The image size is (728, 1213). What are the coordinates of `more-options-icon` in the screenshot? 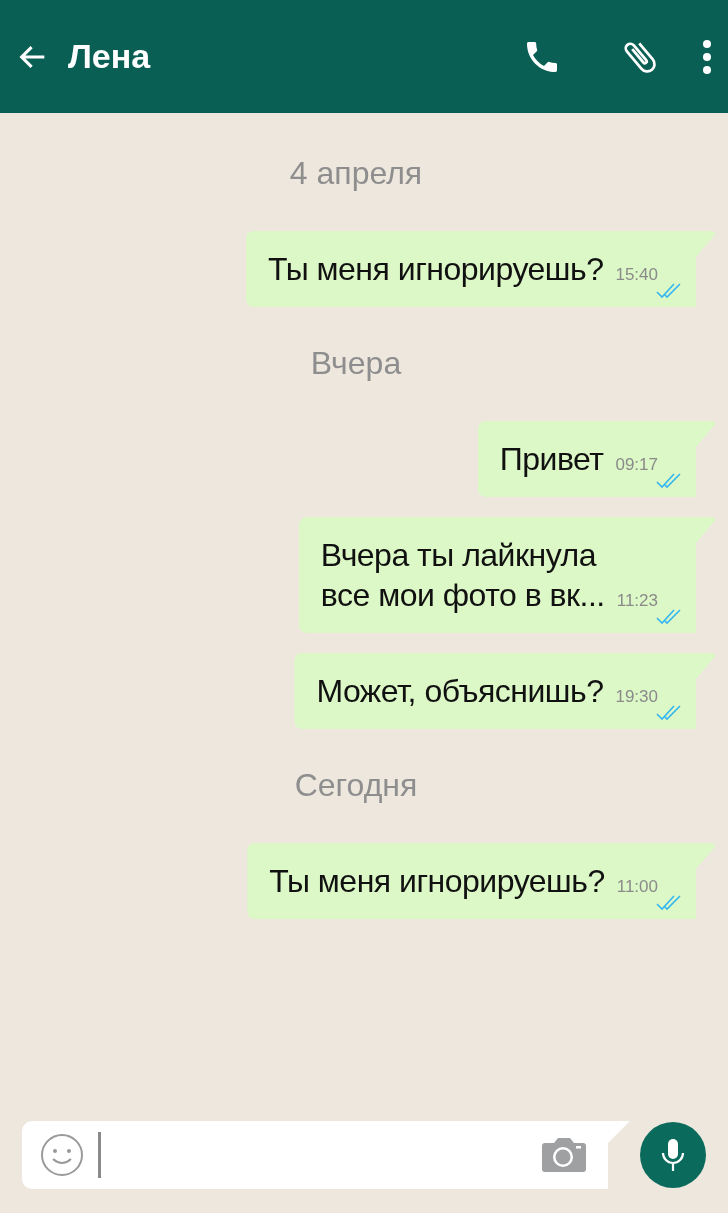 It's located at (707, 56).